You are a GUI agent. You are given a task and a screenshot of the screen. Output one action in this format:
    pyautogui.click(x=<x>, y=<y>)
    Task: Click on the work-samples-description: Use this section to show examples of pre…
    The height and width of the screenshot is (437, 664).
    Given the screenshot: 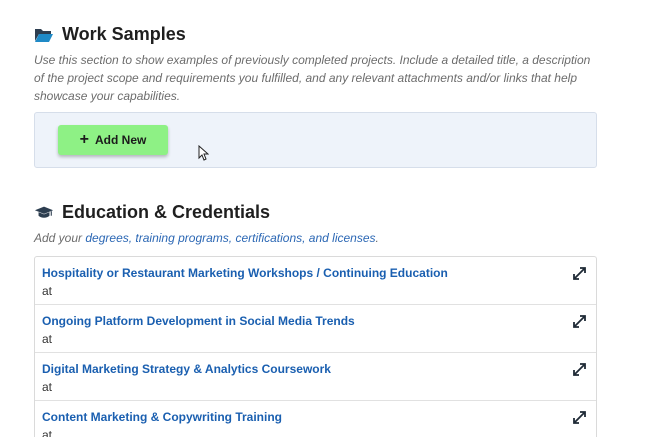 What is the action you would take?
    pyautogui.click(x=312, y=78)
    